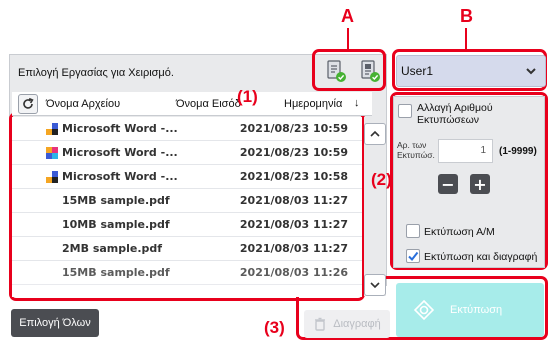 This screenshot has width=548, height=340. I want to click on column-file-name: Όνομα Αρχείου, so click(83, 104).